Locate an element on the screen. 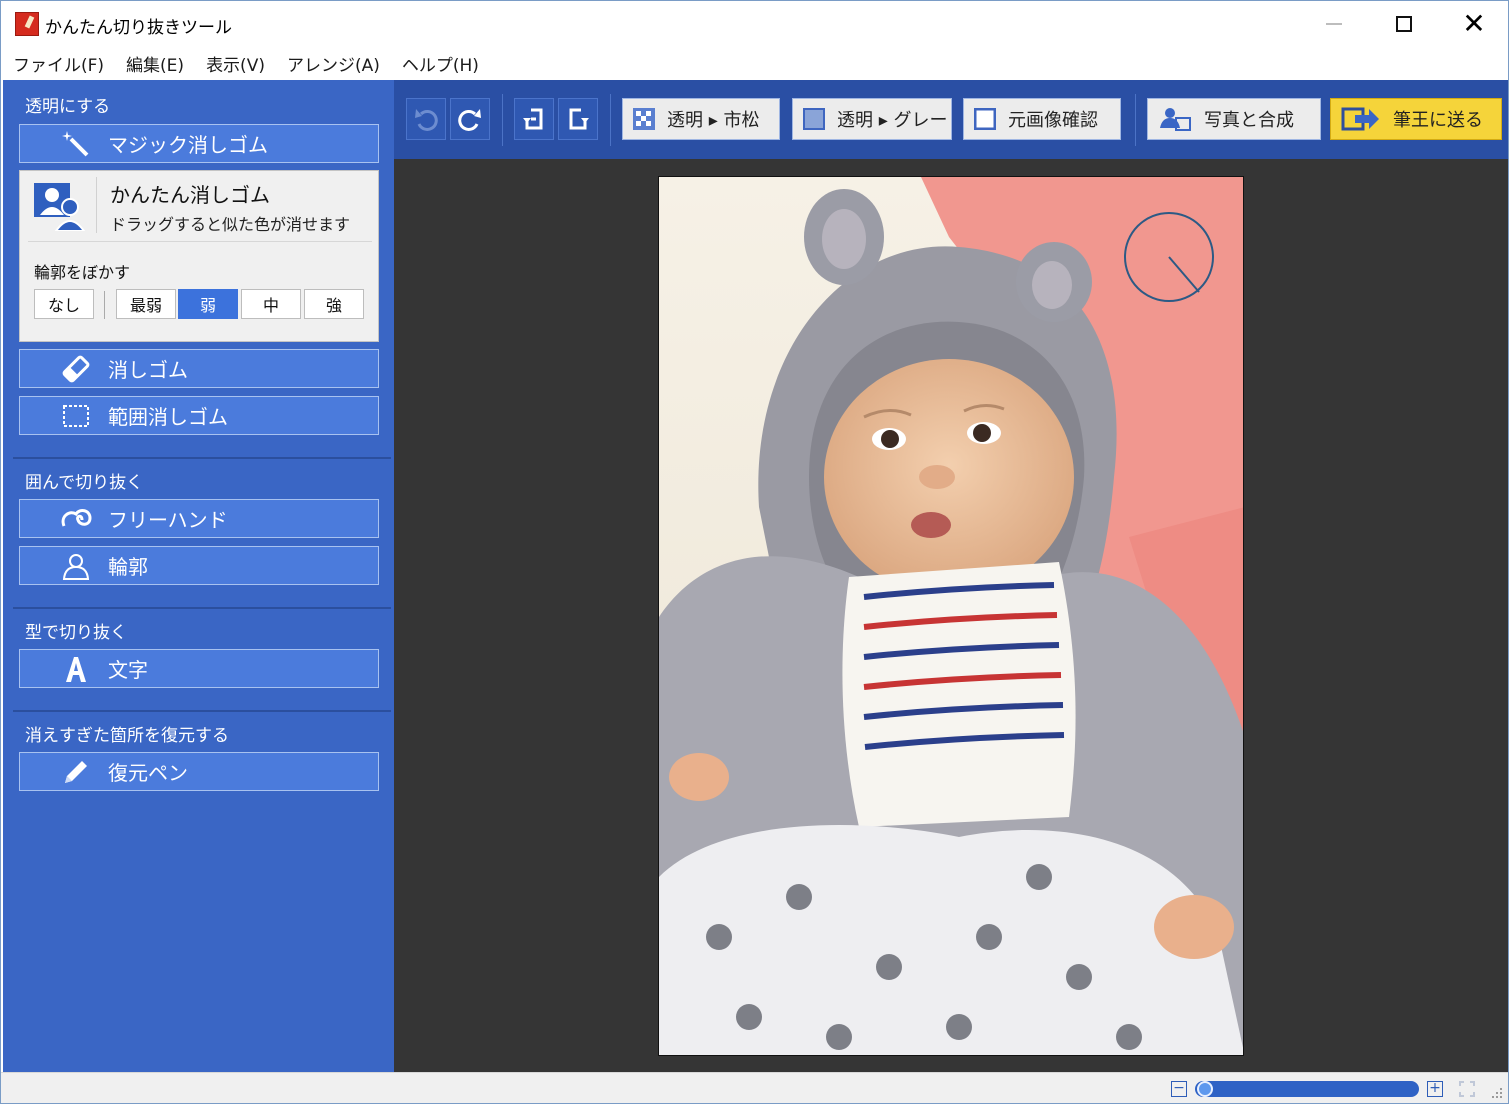  resize-grip-icon is located at coordinates (1496, 1092).